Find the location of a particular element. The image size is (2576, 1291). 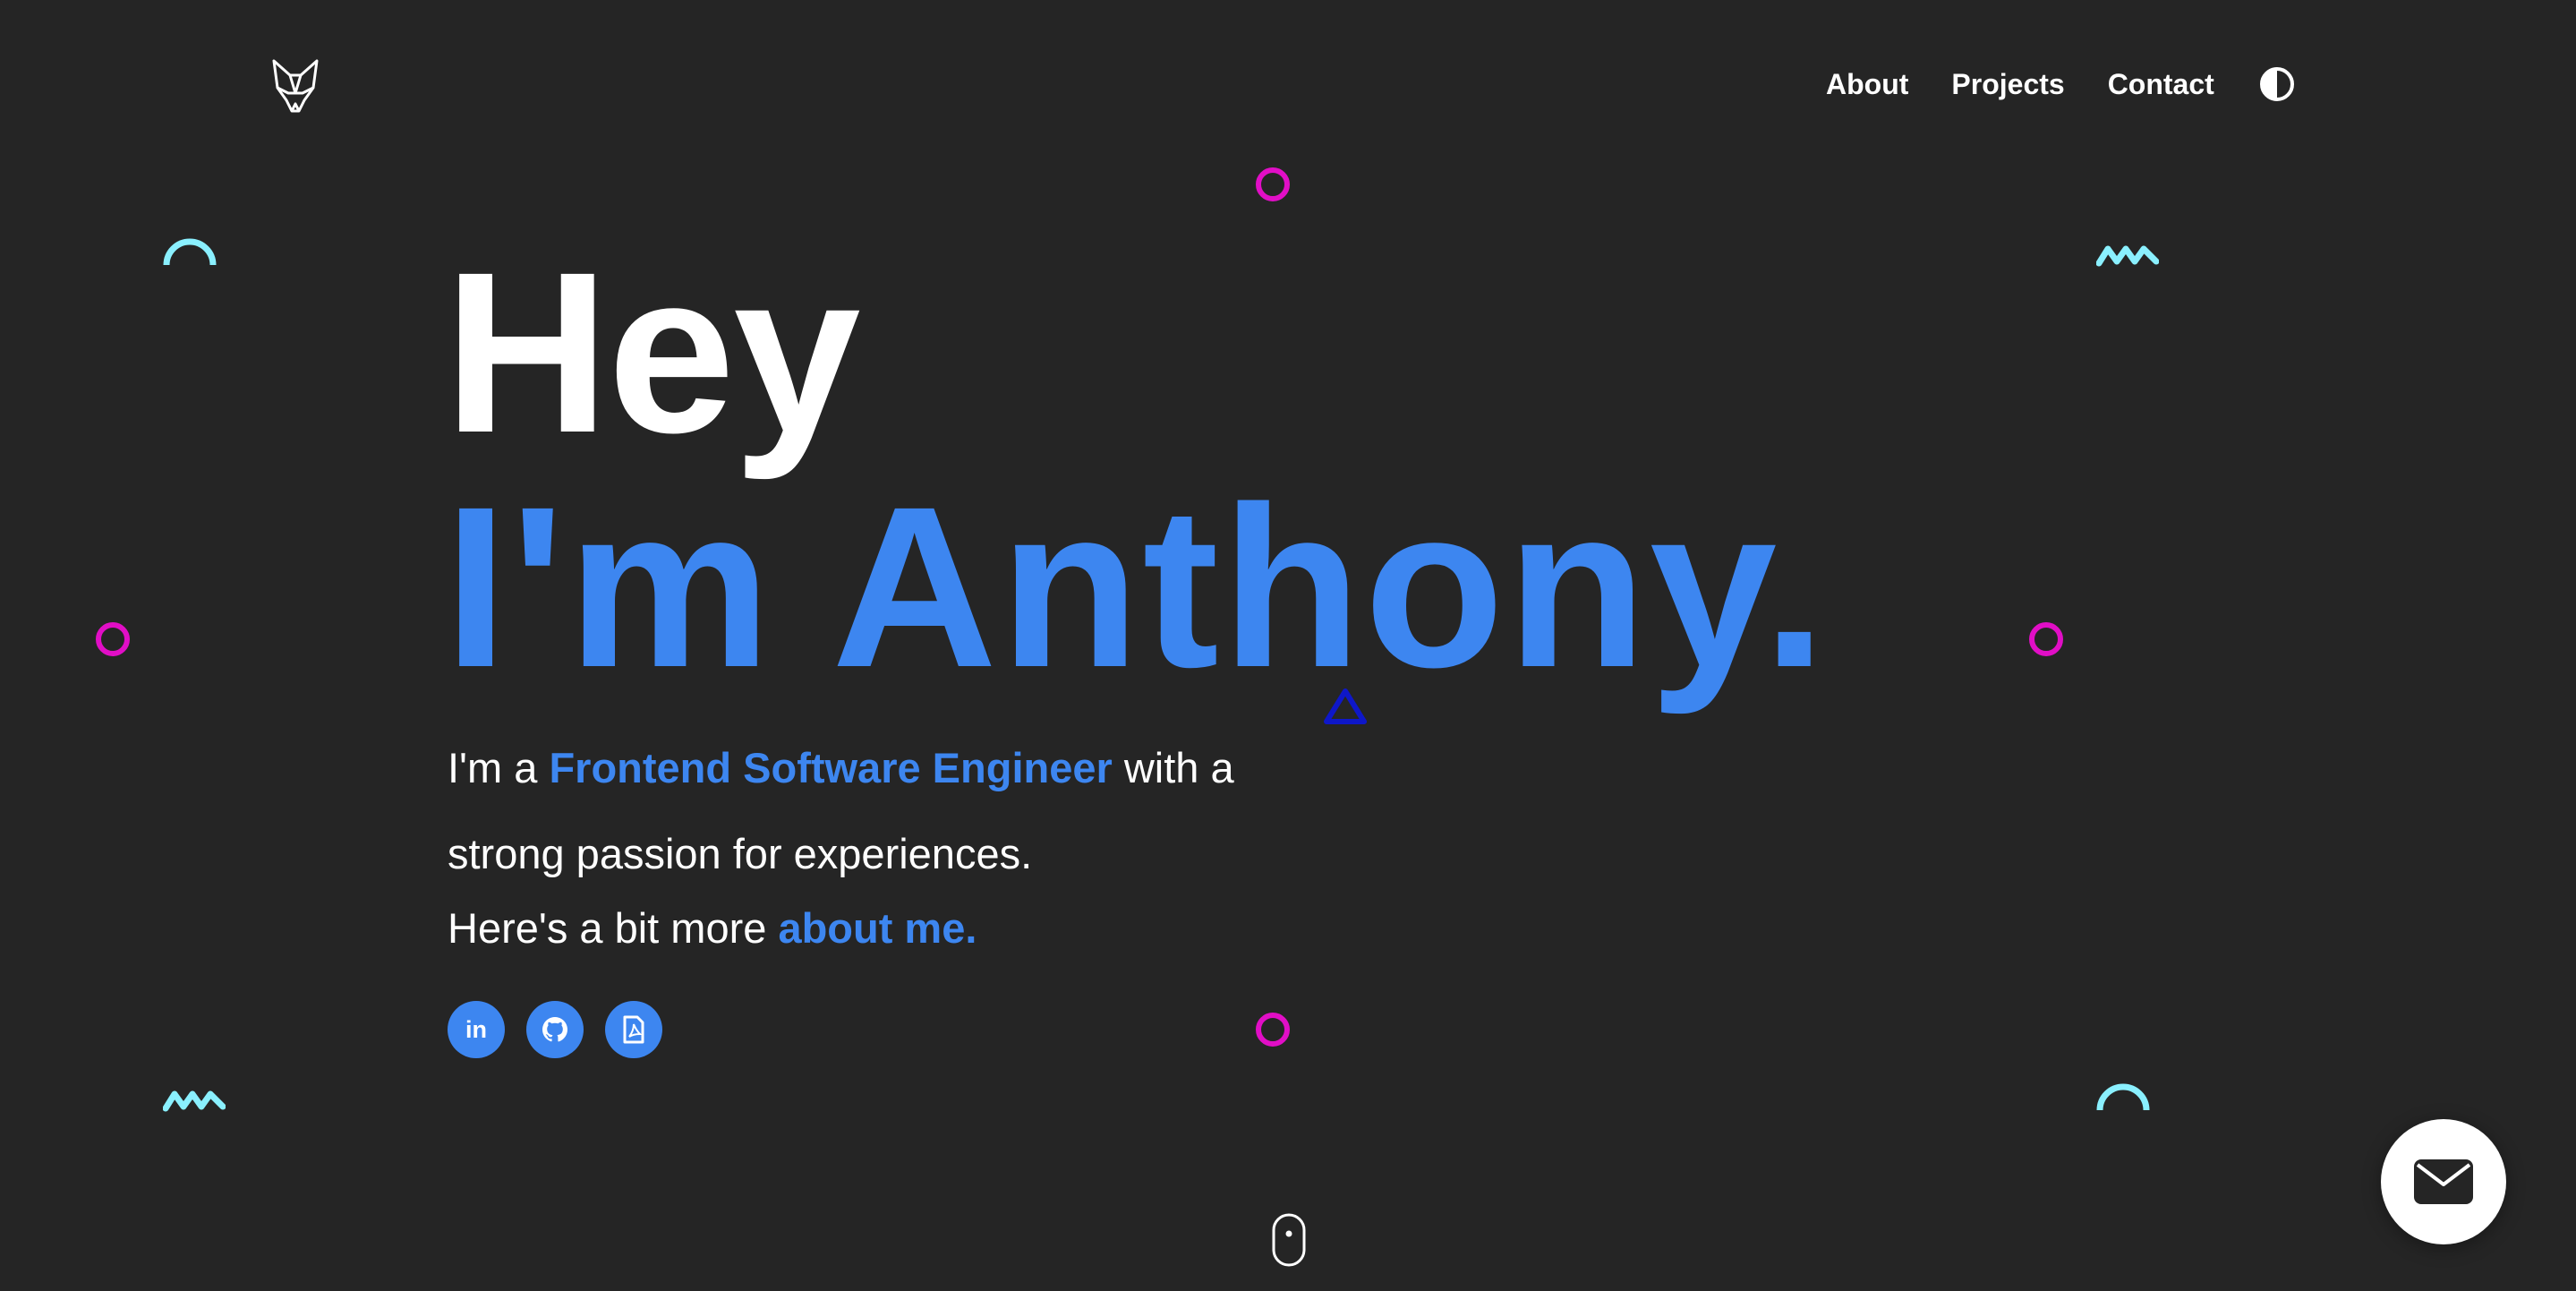

linkedin-button: in is located at coordinates (476, 1029).